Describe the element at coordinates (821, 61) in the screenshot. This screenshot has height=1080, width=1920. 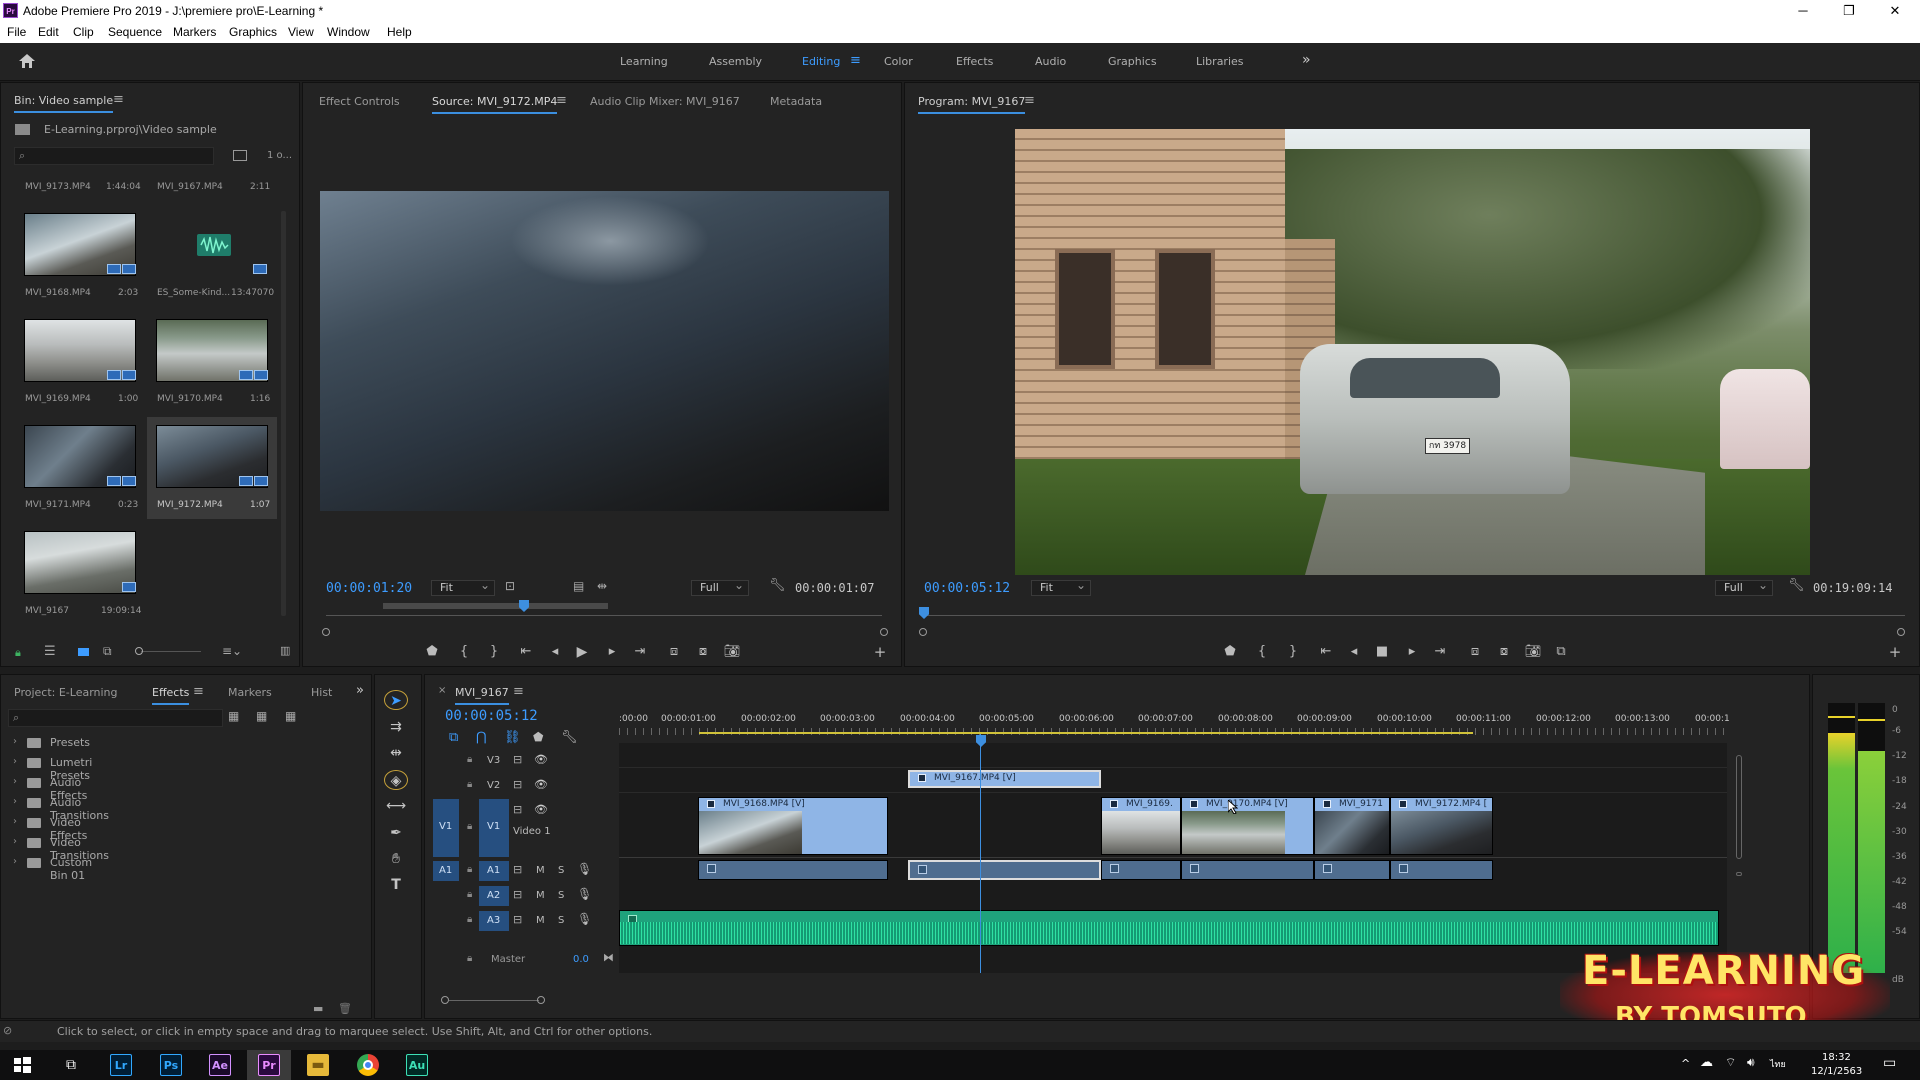
I see `workspace-editing: Editing` at that location.